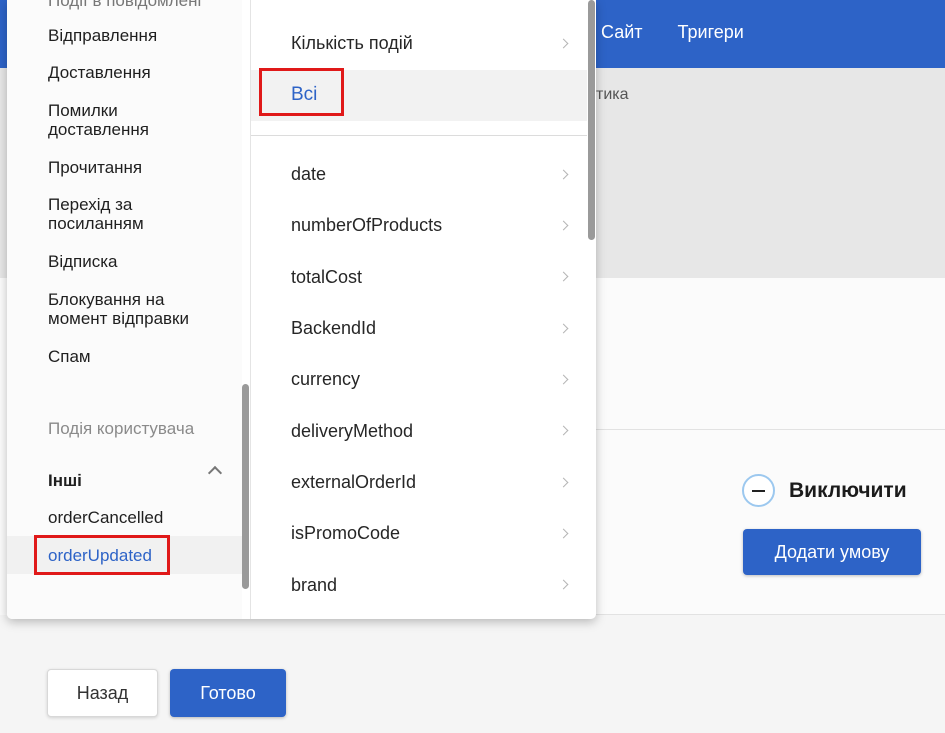  What do you see at coordinates (121, 428) in the screenshot?
I see `section-user-events: Подія користувача` at bounding box center [121, 428].